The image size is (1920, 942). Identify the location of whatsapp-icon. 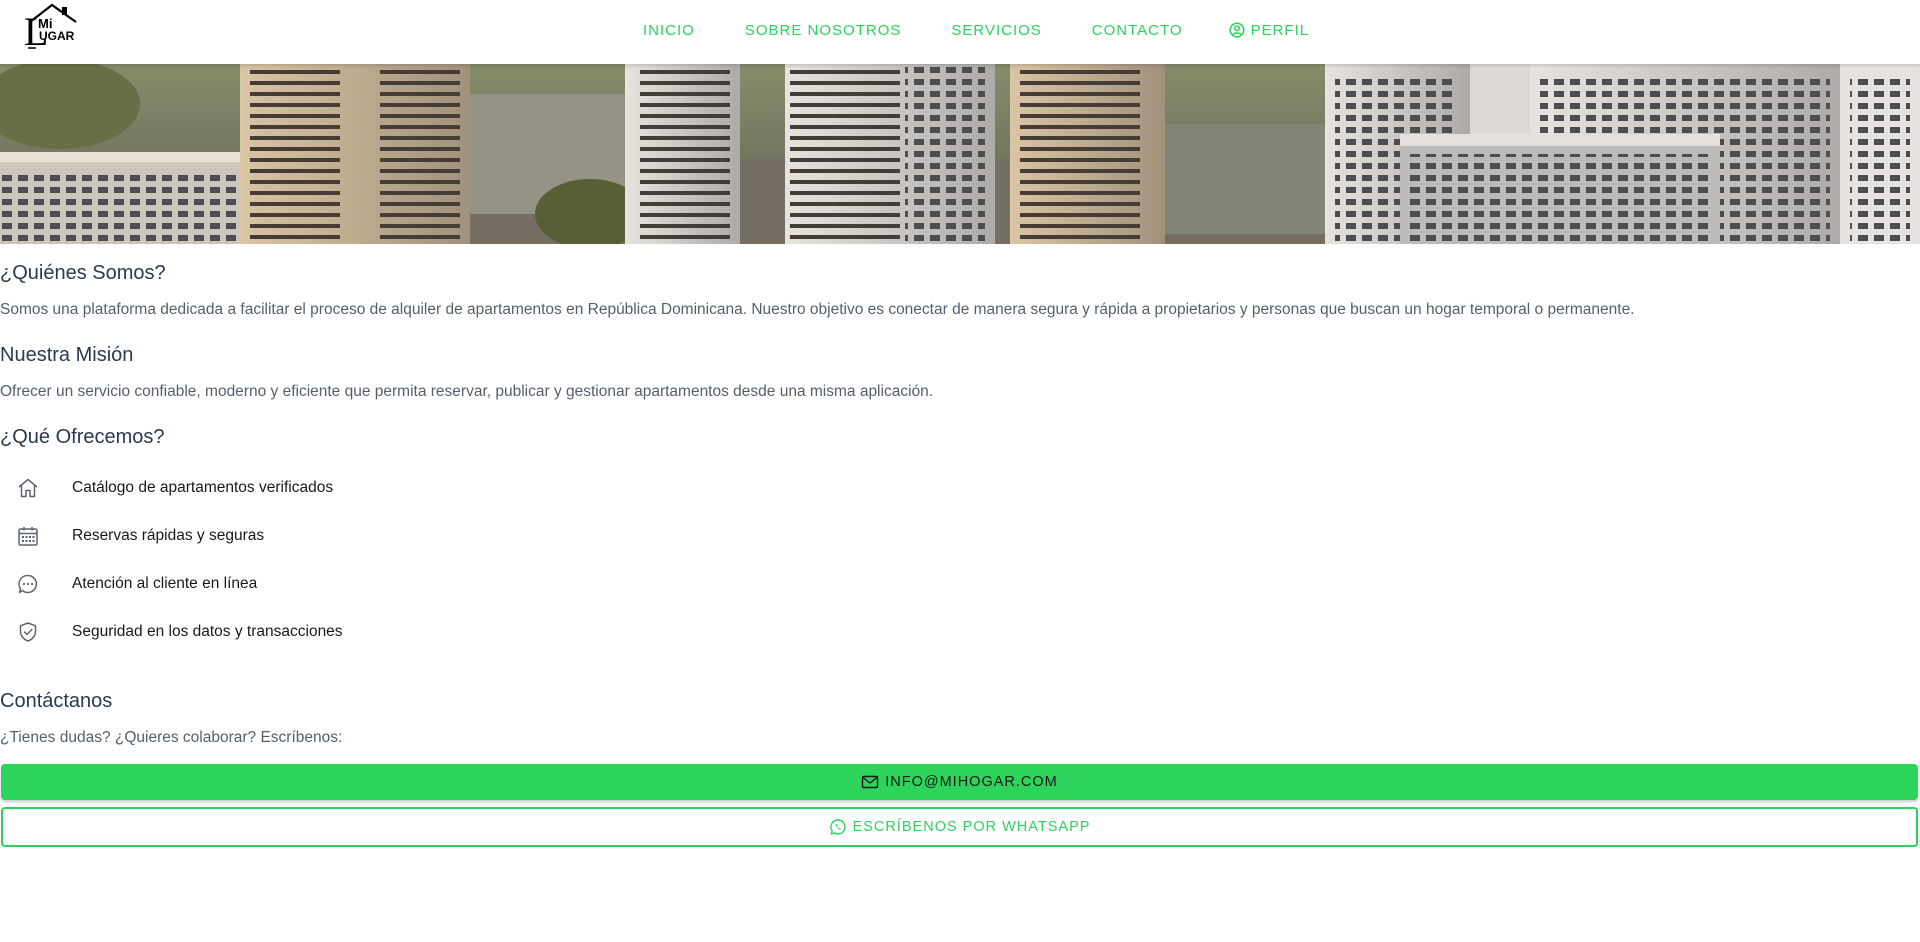
(838, 827).